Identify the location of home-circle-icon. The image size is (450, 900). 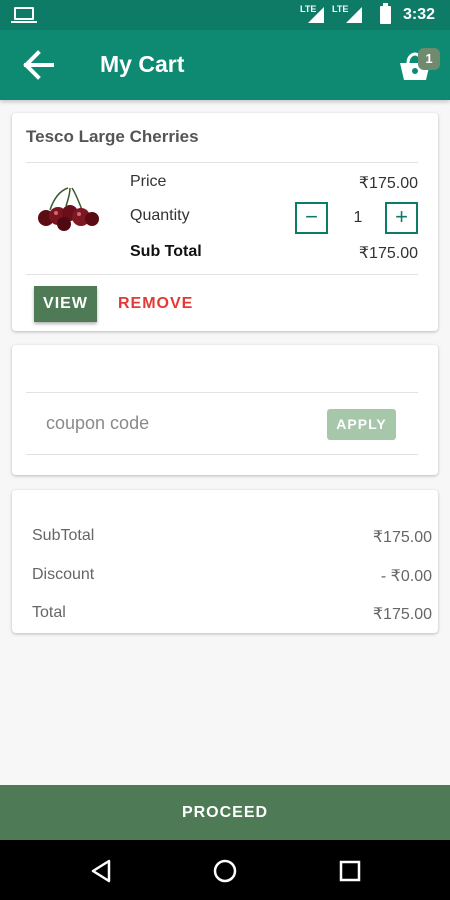
(225, 871).